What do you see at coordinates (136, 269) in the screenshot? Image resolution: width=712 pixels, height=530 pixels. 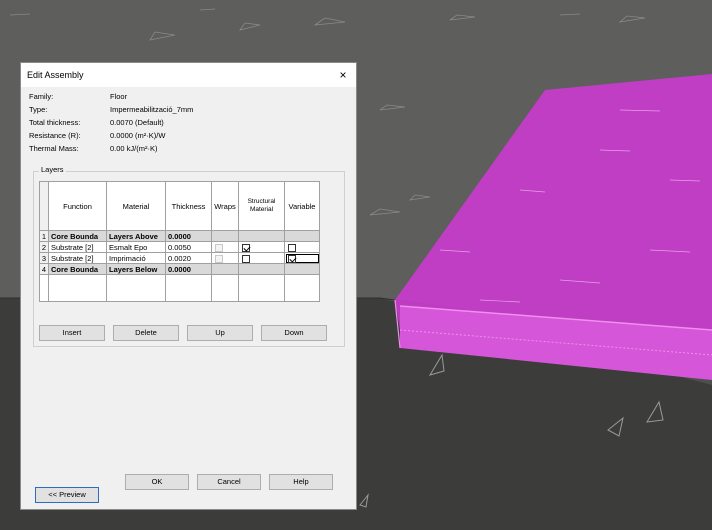 I see `material-cell: Layers Below` at bounding box center [136, 269].